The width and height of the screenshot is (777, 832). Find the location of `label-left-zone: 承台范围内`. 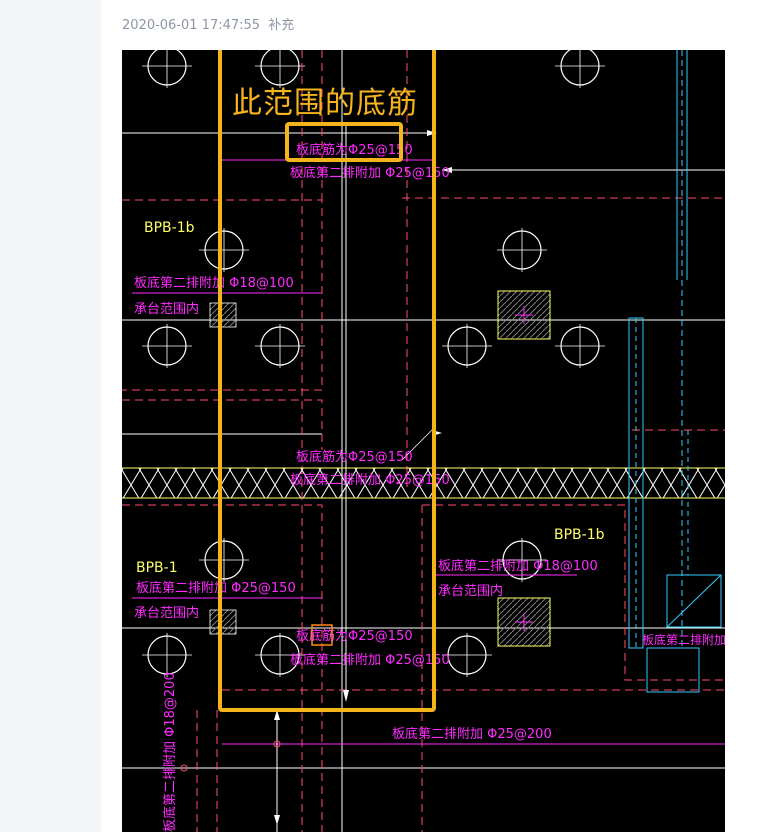

label-left-zone: 承台范围内 is located at coordinates (166, 309).